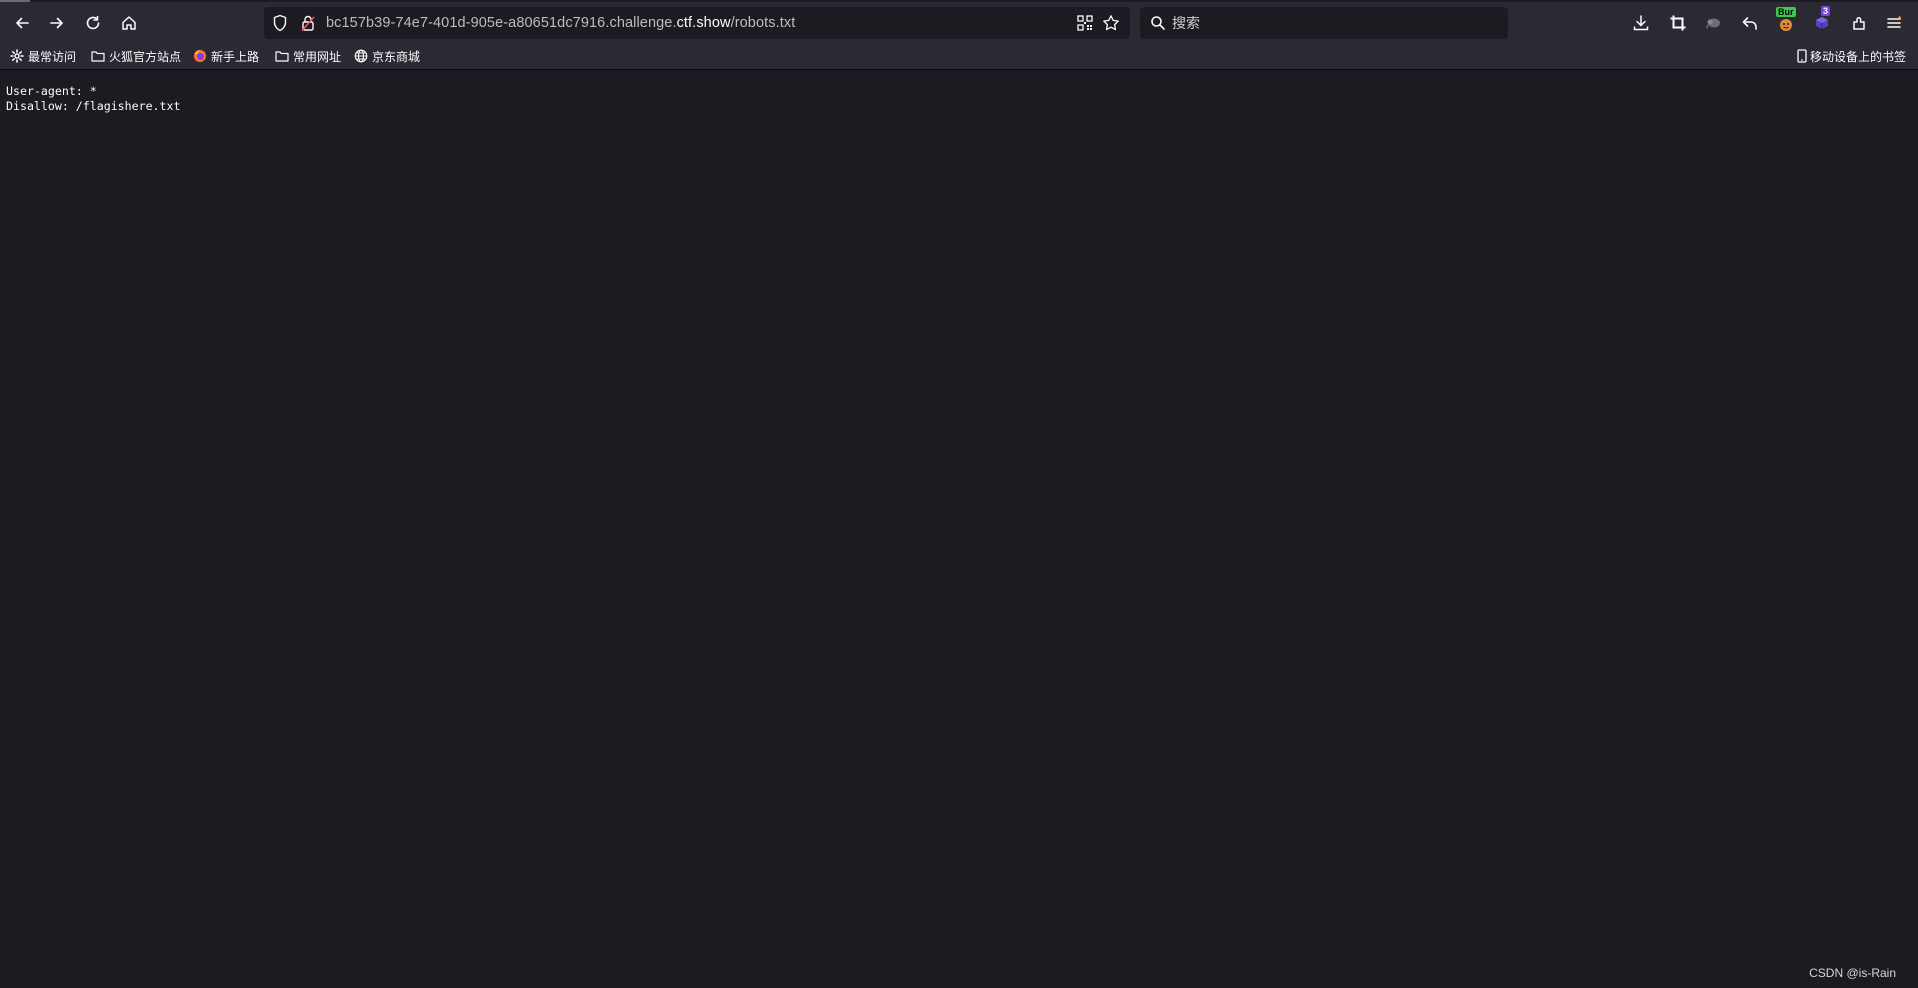 Image resolution: width=1918 pixels, height=988 pixels. Describe the element at coordinates (317, 56) in the screenshot. I see `bookmark-label: 常用网址` at that location.